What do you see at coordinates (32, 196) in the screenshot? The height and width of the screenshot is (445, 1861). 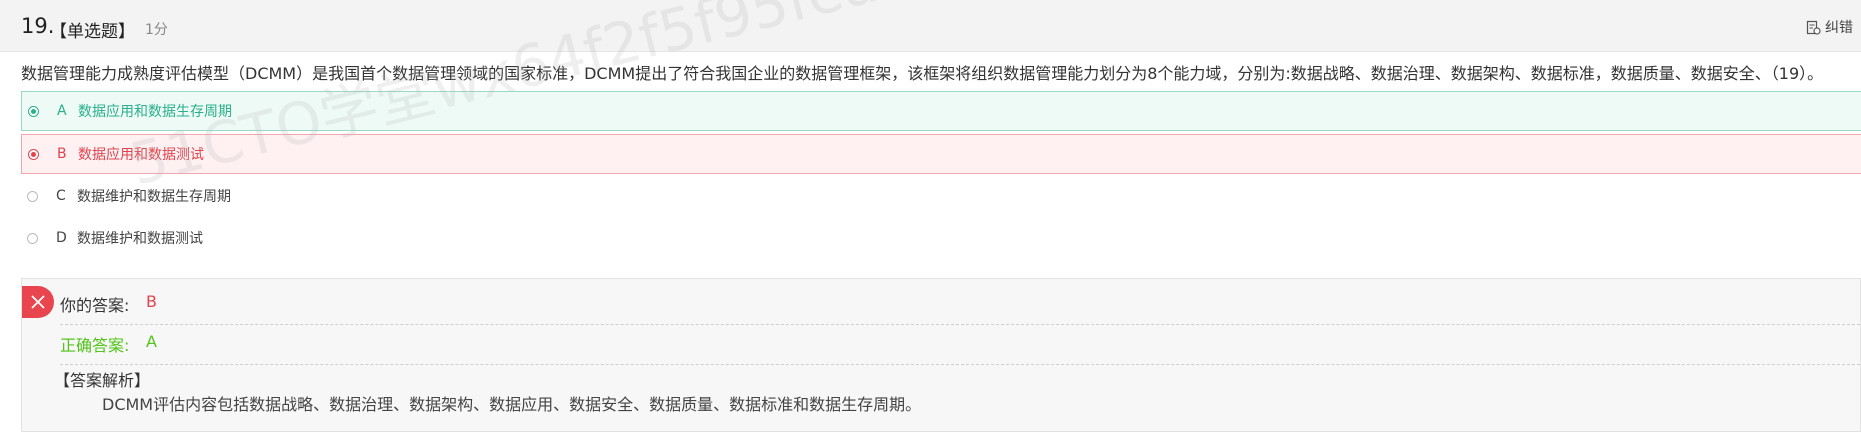 I see `option-c-radio` at bounding box center [32, 196].